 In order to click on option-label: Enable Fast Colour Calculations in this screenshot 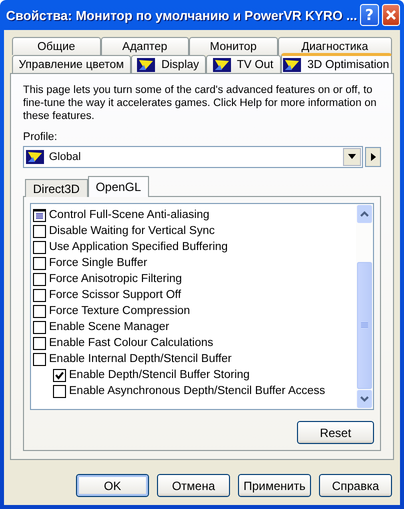, I will do `click(131, 343)`.